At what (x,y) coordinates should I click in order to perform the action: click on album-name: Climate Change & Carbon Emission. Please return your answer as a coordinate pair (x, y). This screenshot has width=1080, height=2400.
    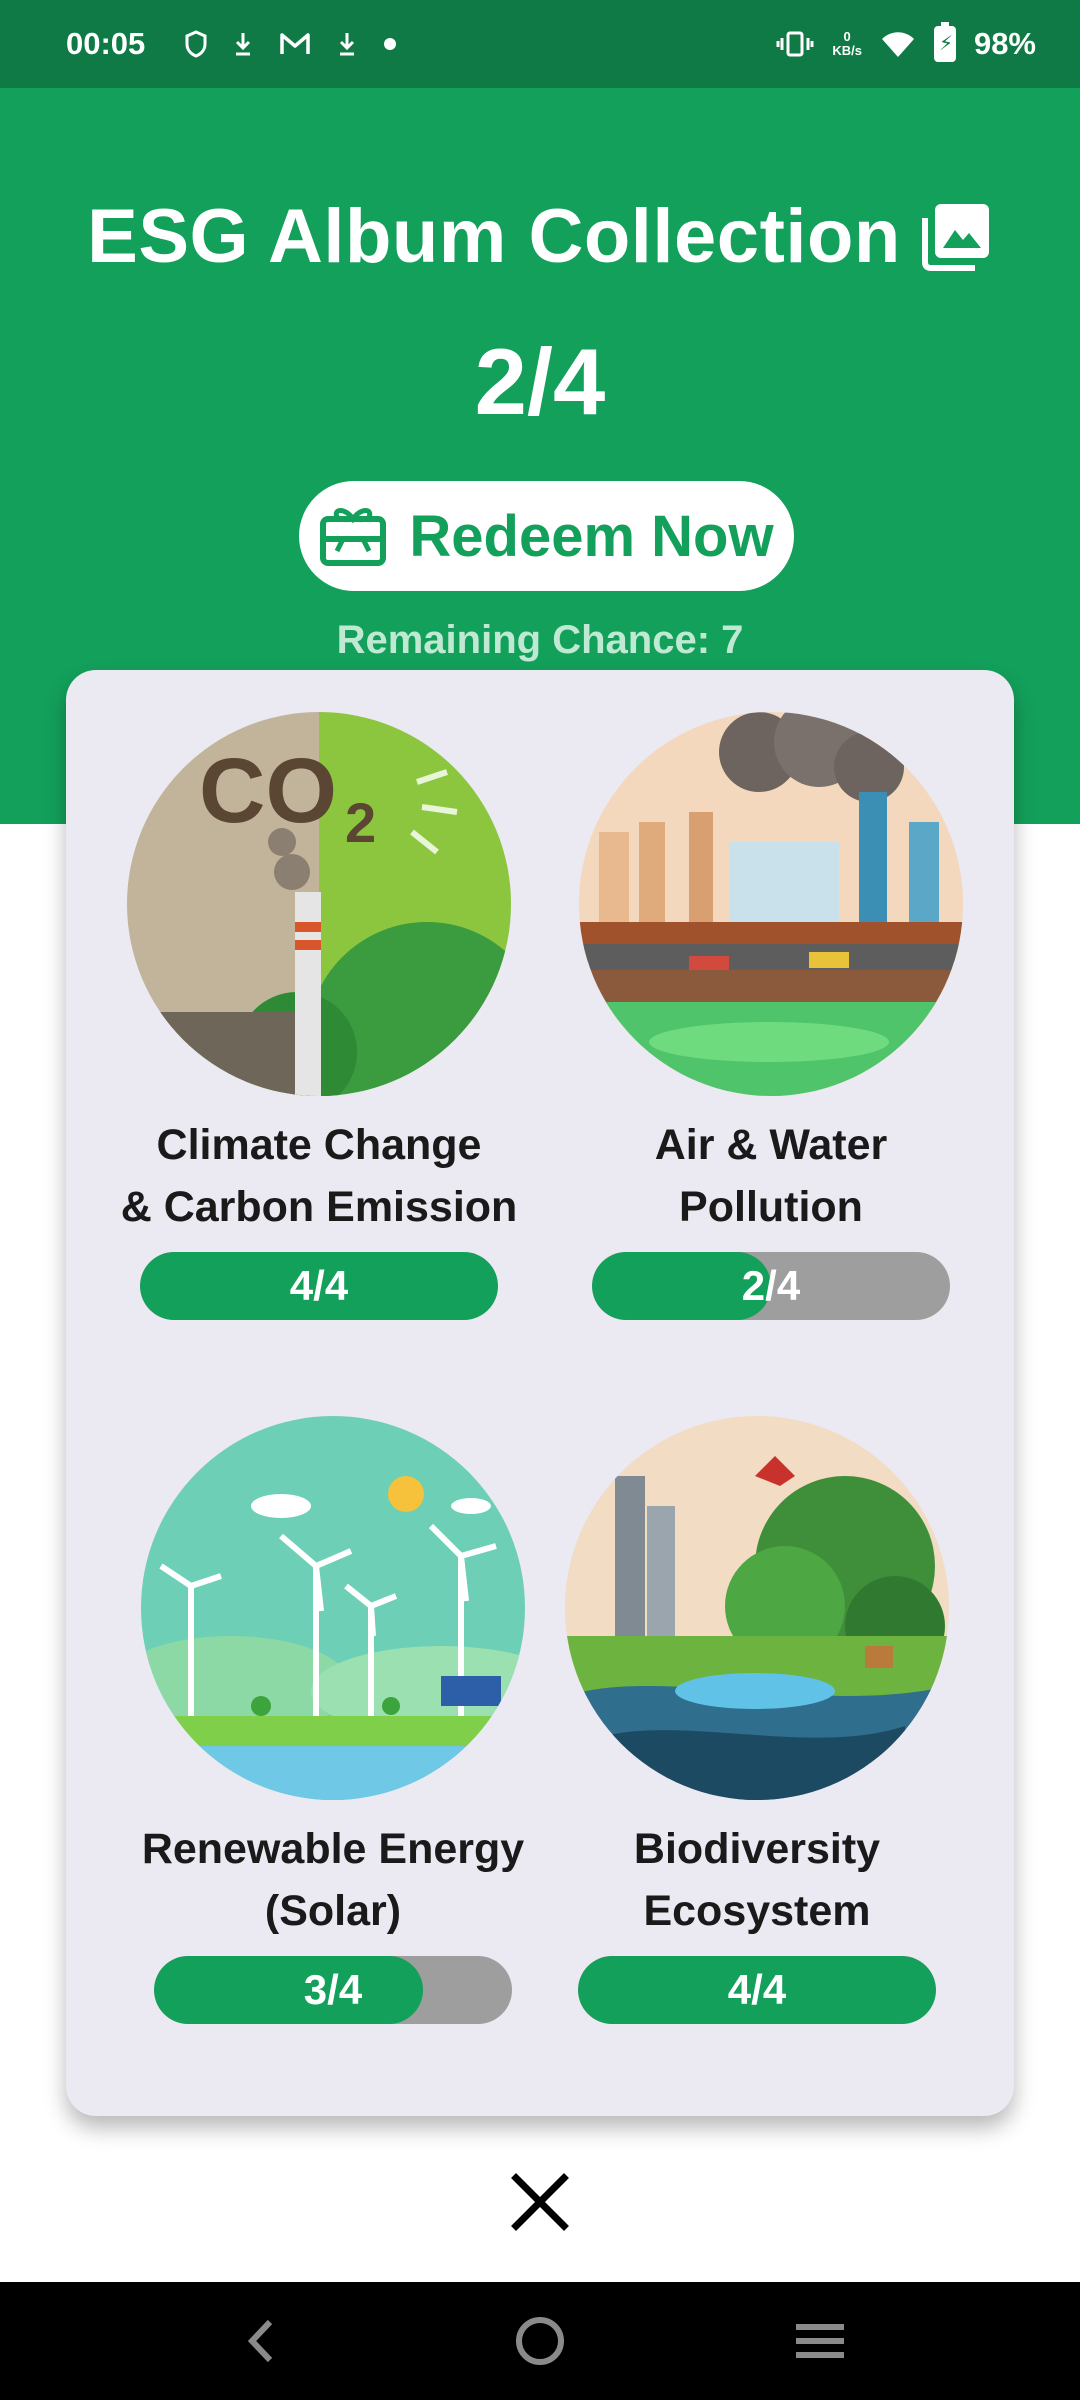
    Looking at the image, I should click on (319, 1176).